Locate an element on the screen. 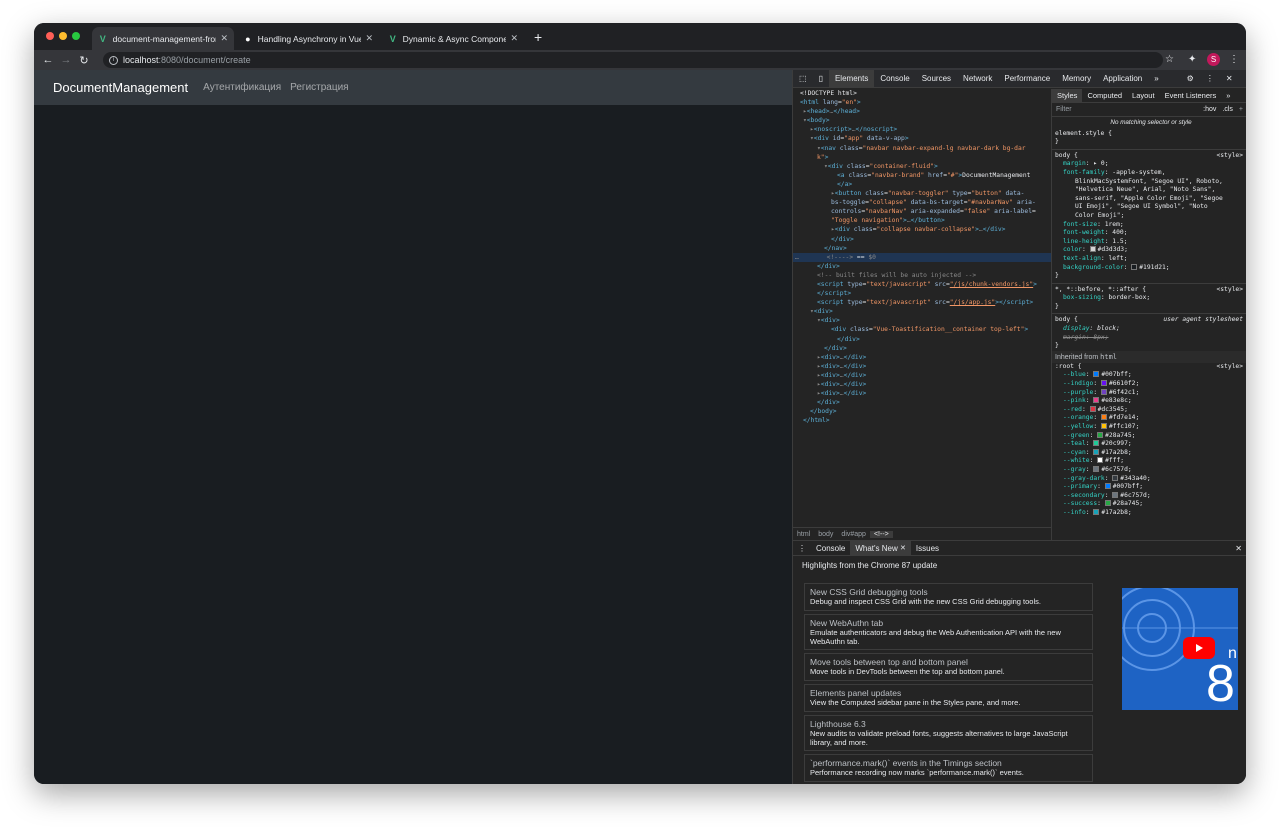 The width and height of the screenshot is (1280, 829). css-variable: --purple: #6f42c1; is located at coordinates (1149, 393).